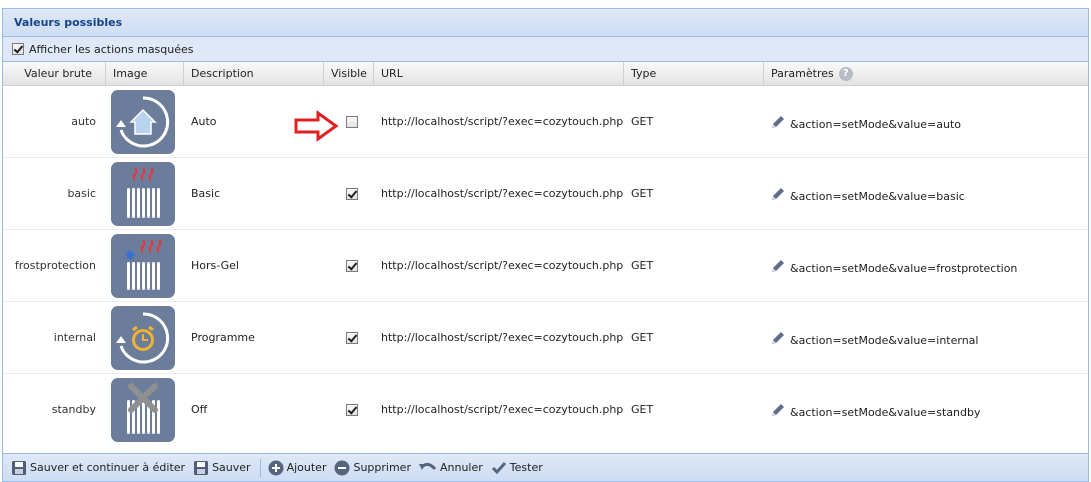 Image resolution: width=1091 pixels, height=482 pixels. What do you see at coordinates (499, 73) in the screenshot?
I see `column-header-url: URL` at bounding box center [499, 73].